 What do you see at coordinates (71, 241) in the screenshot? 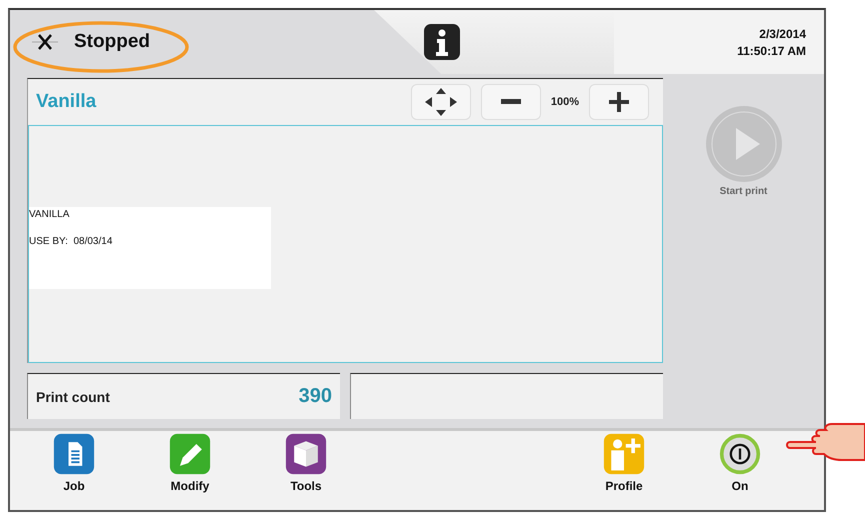
I see `label-text: USE BY: 08/03/14` at bounding box center [71, 241].